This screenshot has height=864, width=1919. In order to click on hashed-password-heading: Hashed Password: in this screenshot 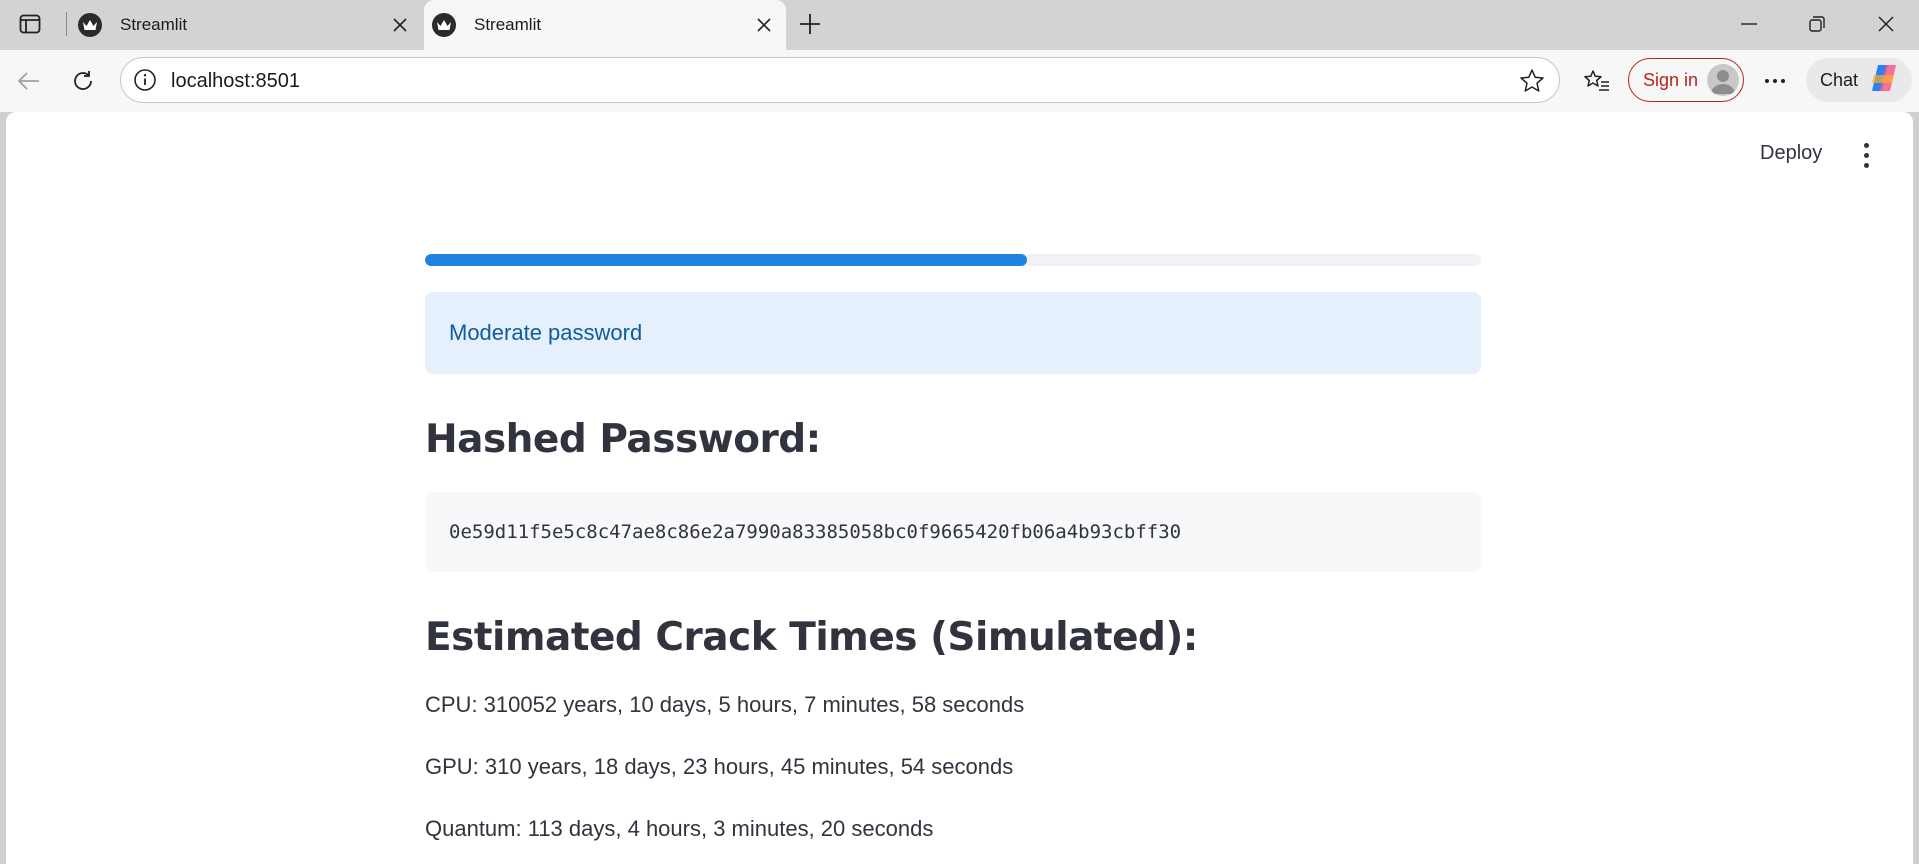, I will do `click(623, 439)`.